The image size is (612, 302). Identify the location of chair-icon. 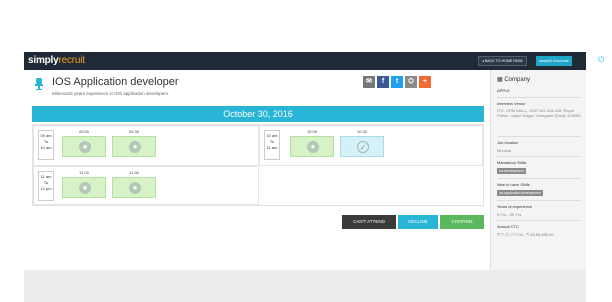
(39, 84).